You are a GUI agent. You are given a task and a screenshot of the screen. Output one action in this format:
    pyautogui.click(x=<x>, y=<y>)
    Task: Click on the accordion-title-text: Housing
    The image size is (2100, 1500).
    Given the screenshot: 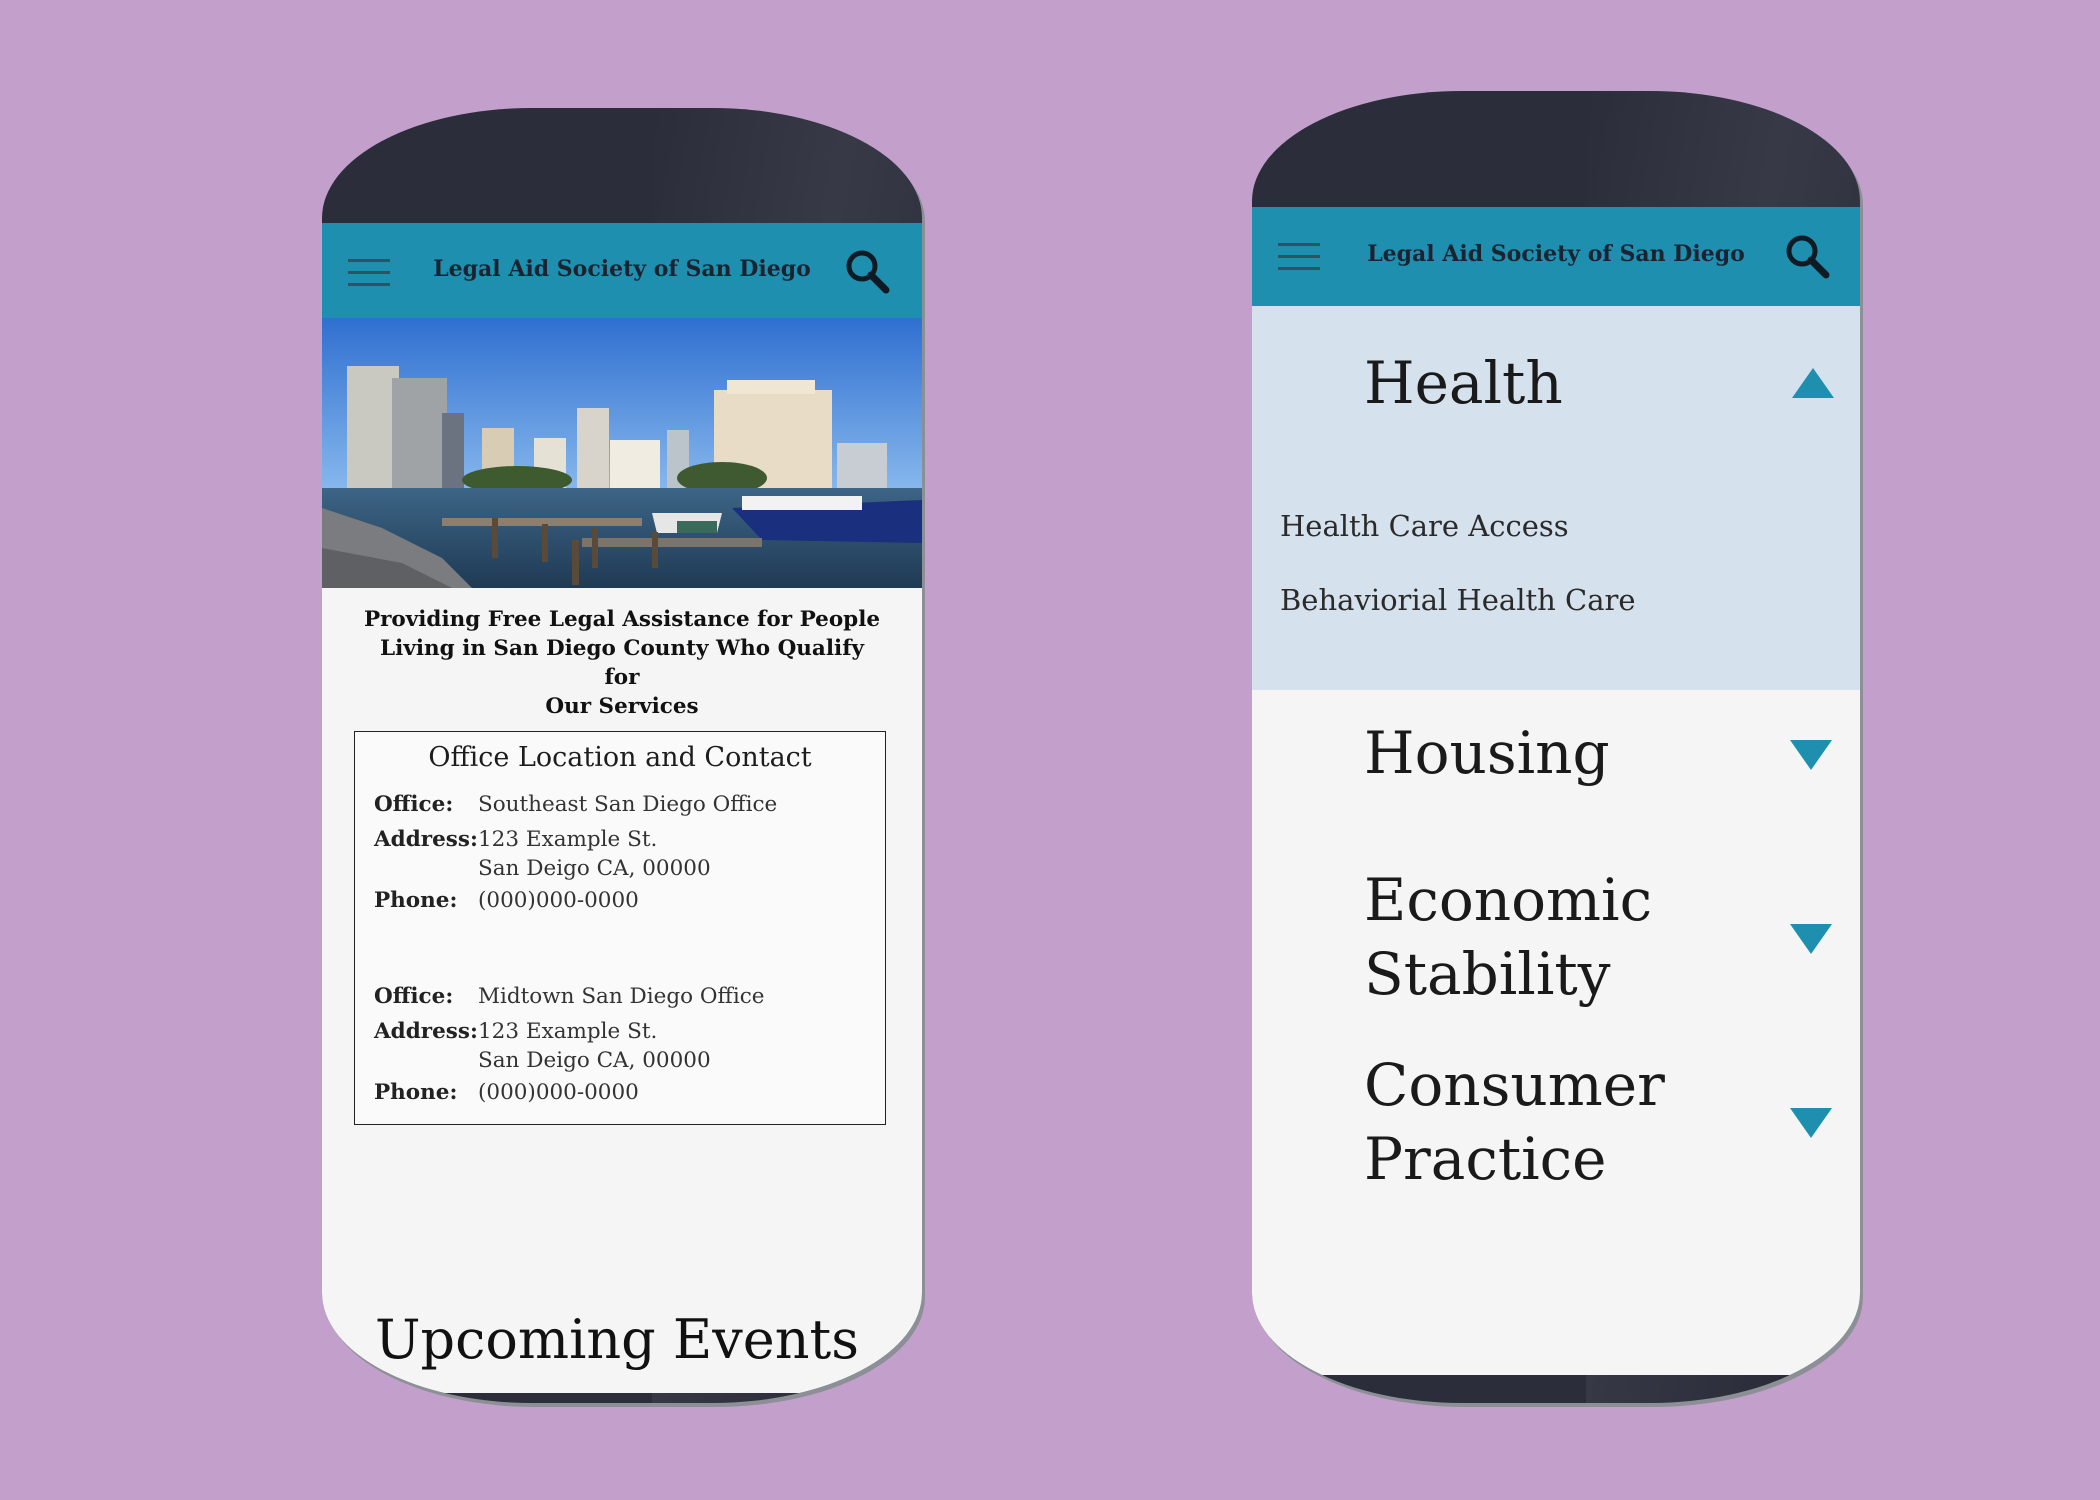 What is the action you would take?
    pyautogui.click(x=1487, y=753)
    